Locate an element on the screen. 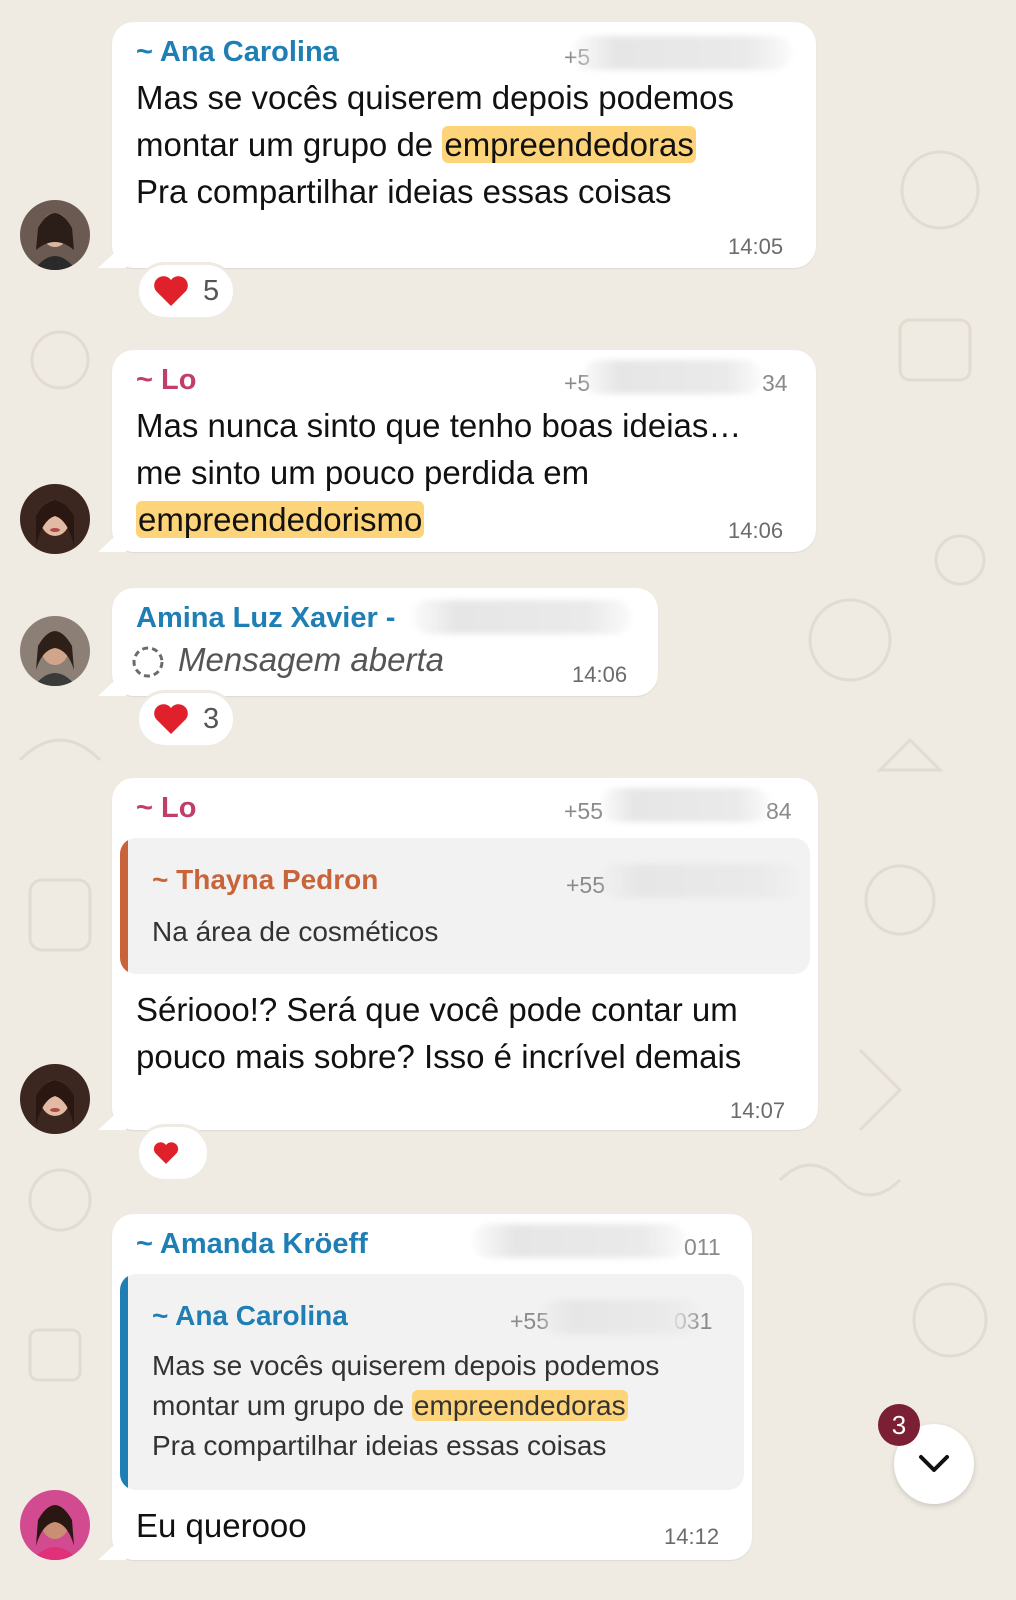 The width and height of the screenshot is (1016, 1600). quoted-phone: +55 is located at coordinates (586, 885).